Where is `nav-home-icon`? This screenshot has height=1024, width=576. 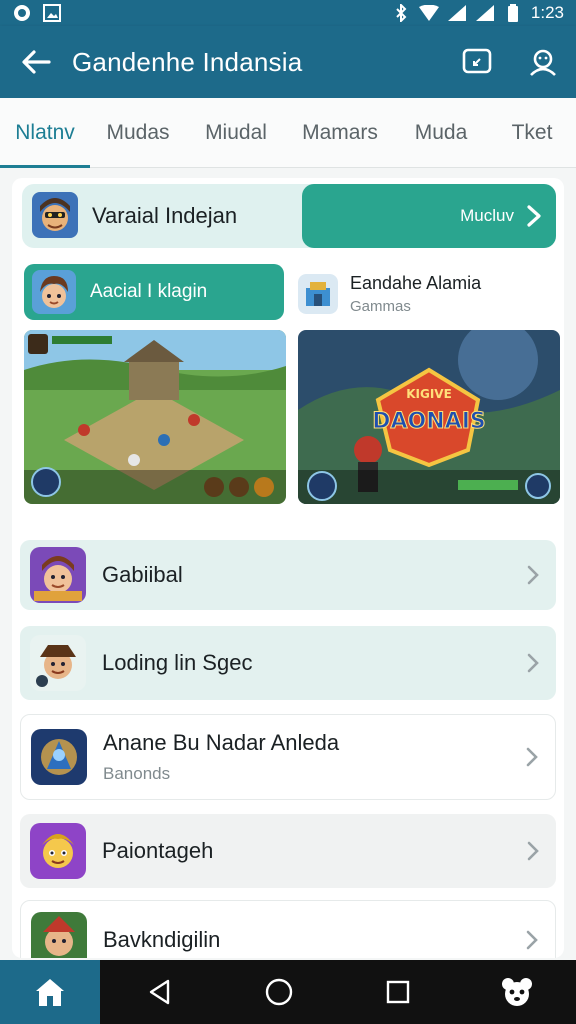 nav-home-icon is located at coordinates (278, 992).